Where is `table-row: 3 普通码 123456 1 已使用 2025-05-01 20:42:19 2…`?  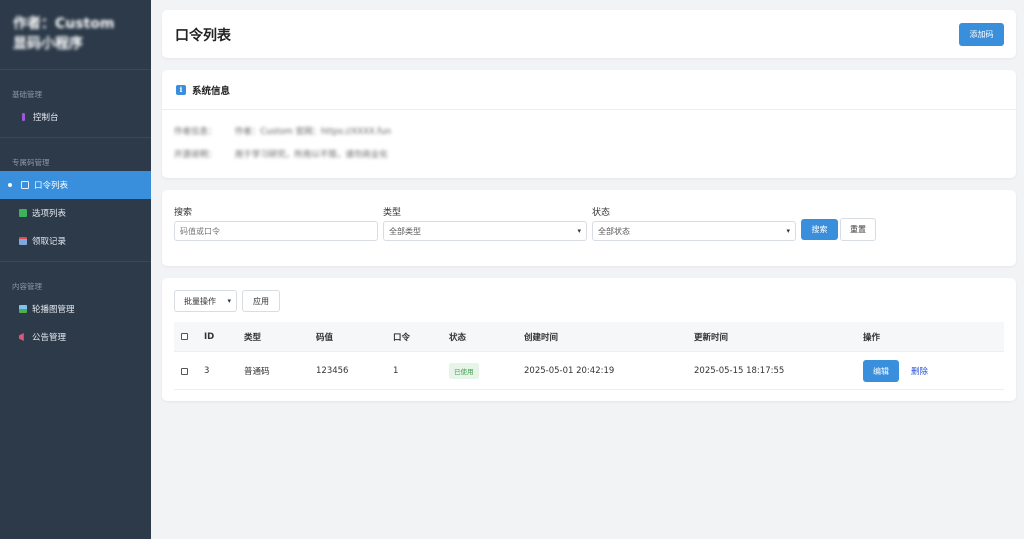
table-row: 3 普通码 123456 1 已使用 2025-05-01 20:42:19 2… is located at coordinates (589, 371).